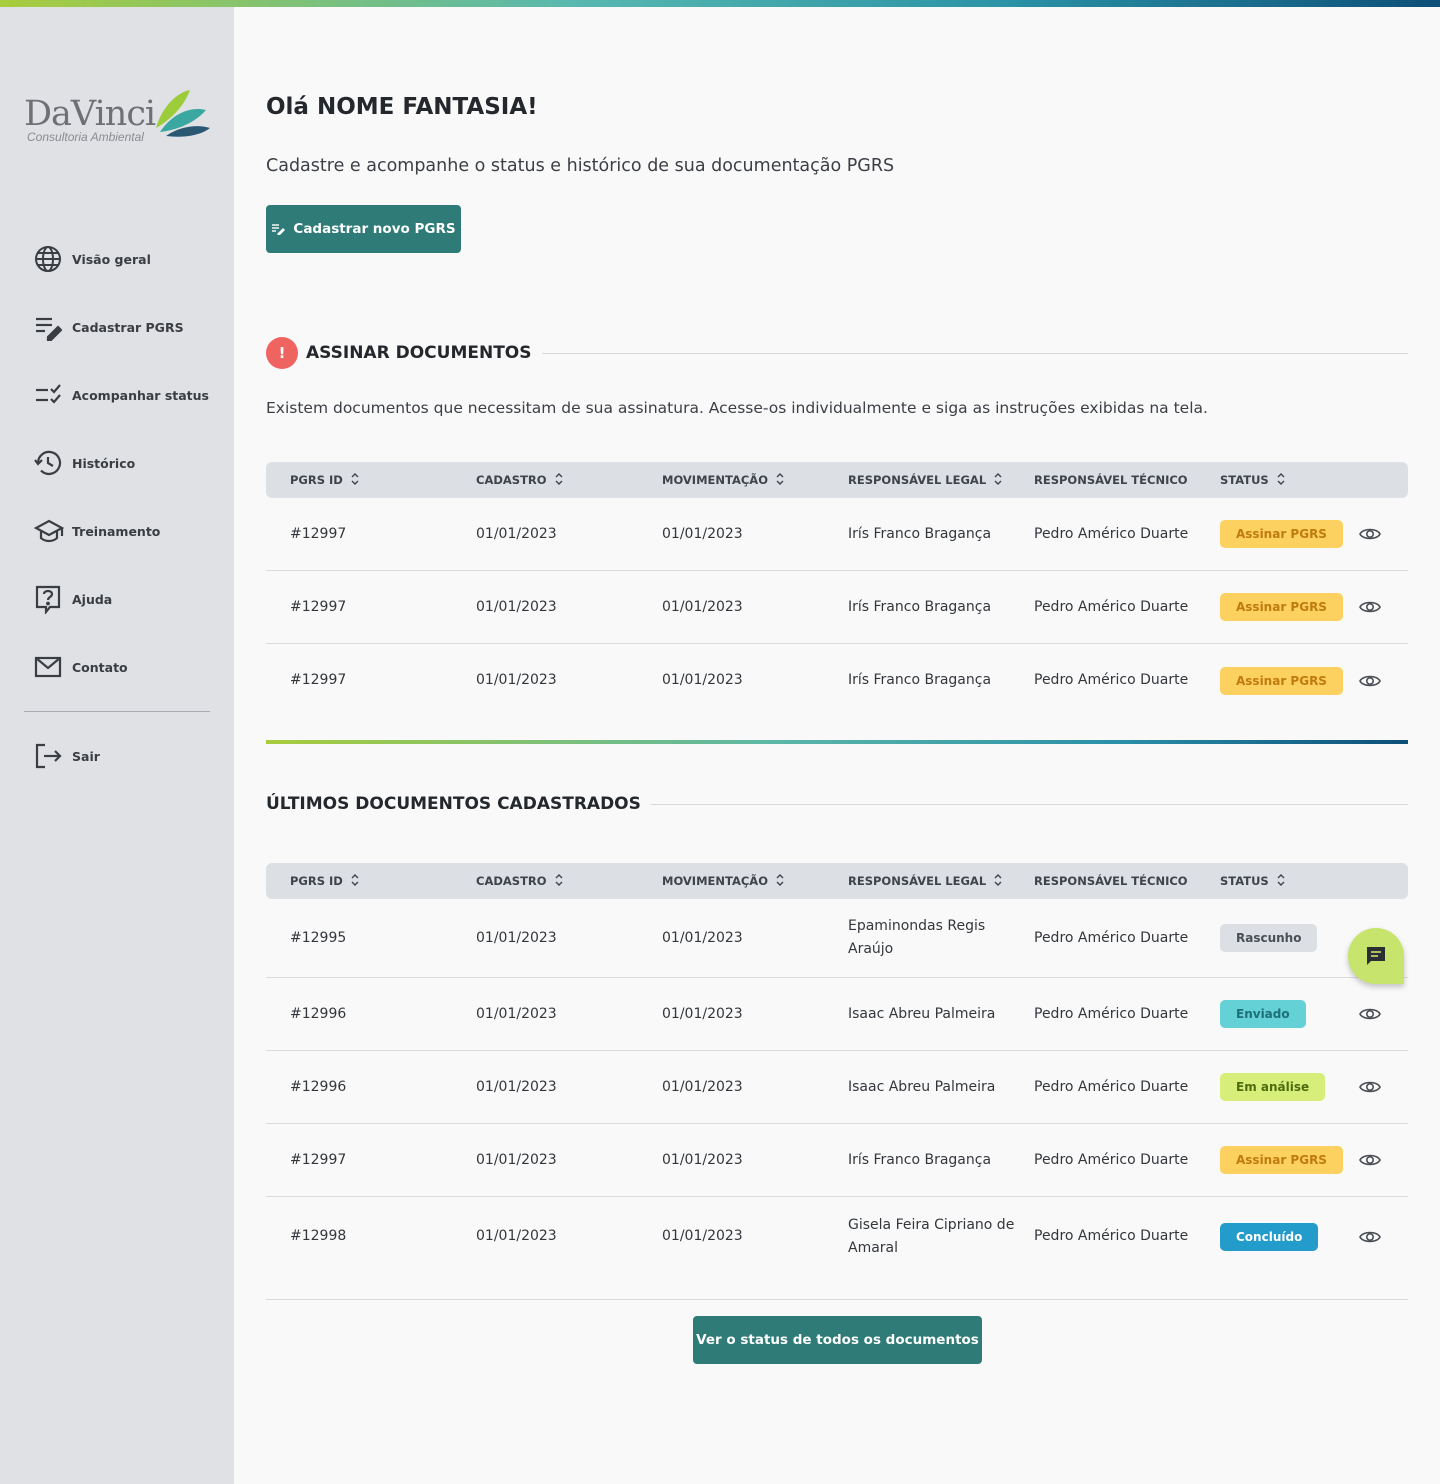 This screenshot has width=1440, height=1484. I want to click on cell-status: Em análise, so click(1285, 1087).